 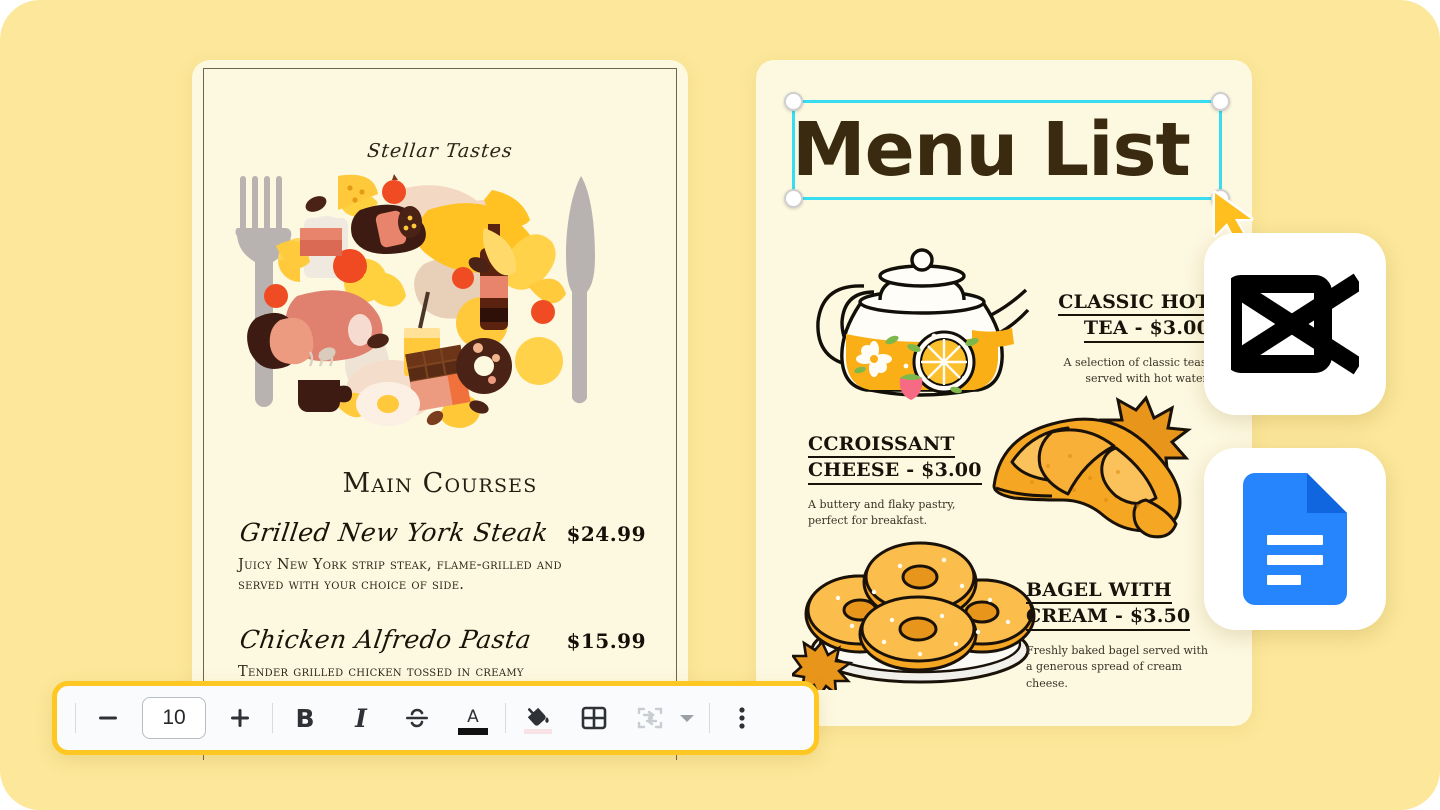 I want to click on title-text-box: Menu List, so click(x=1007, y=150).